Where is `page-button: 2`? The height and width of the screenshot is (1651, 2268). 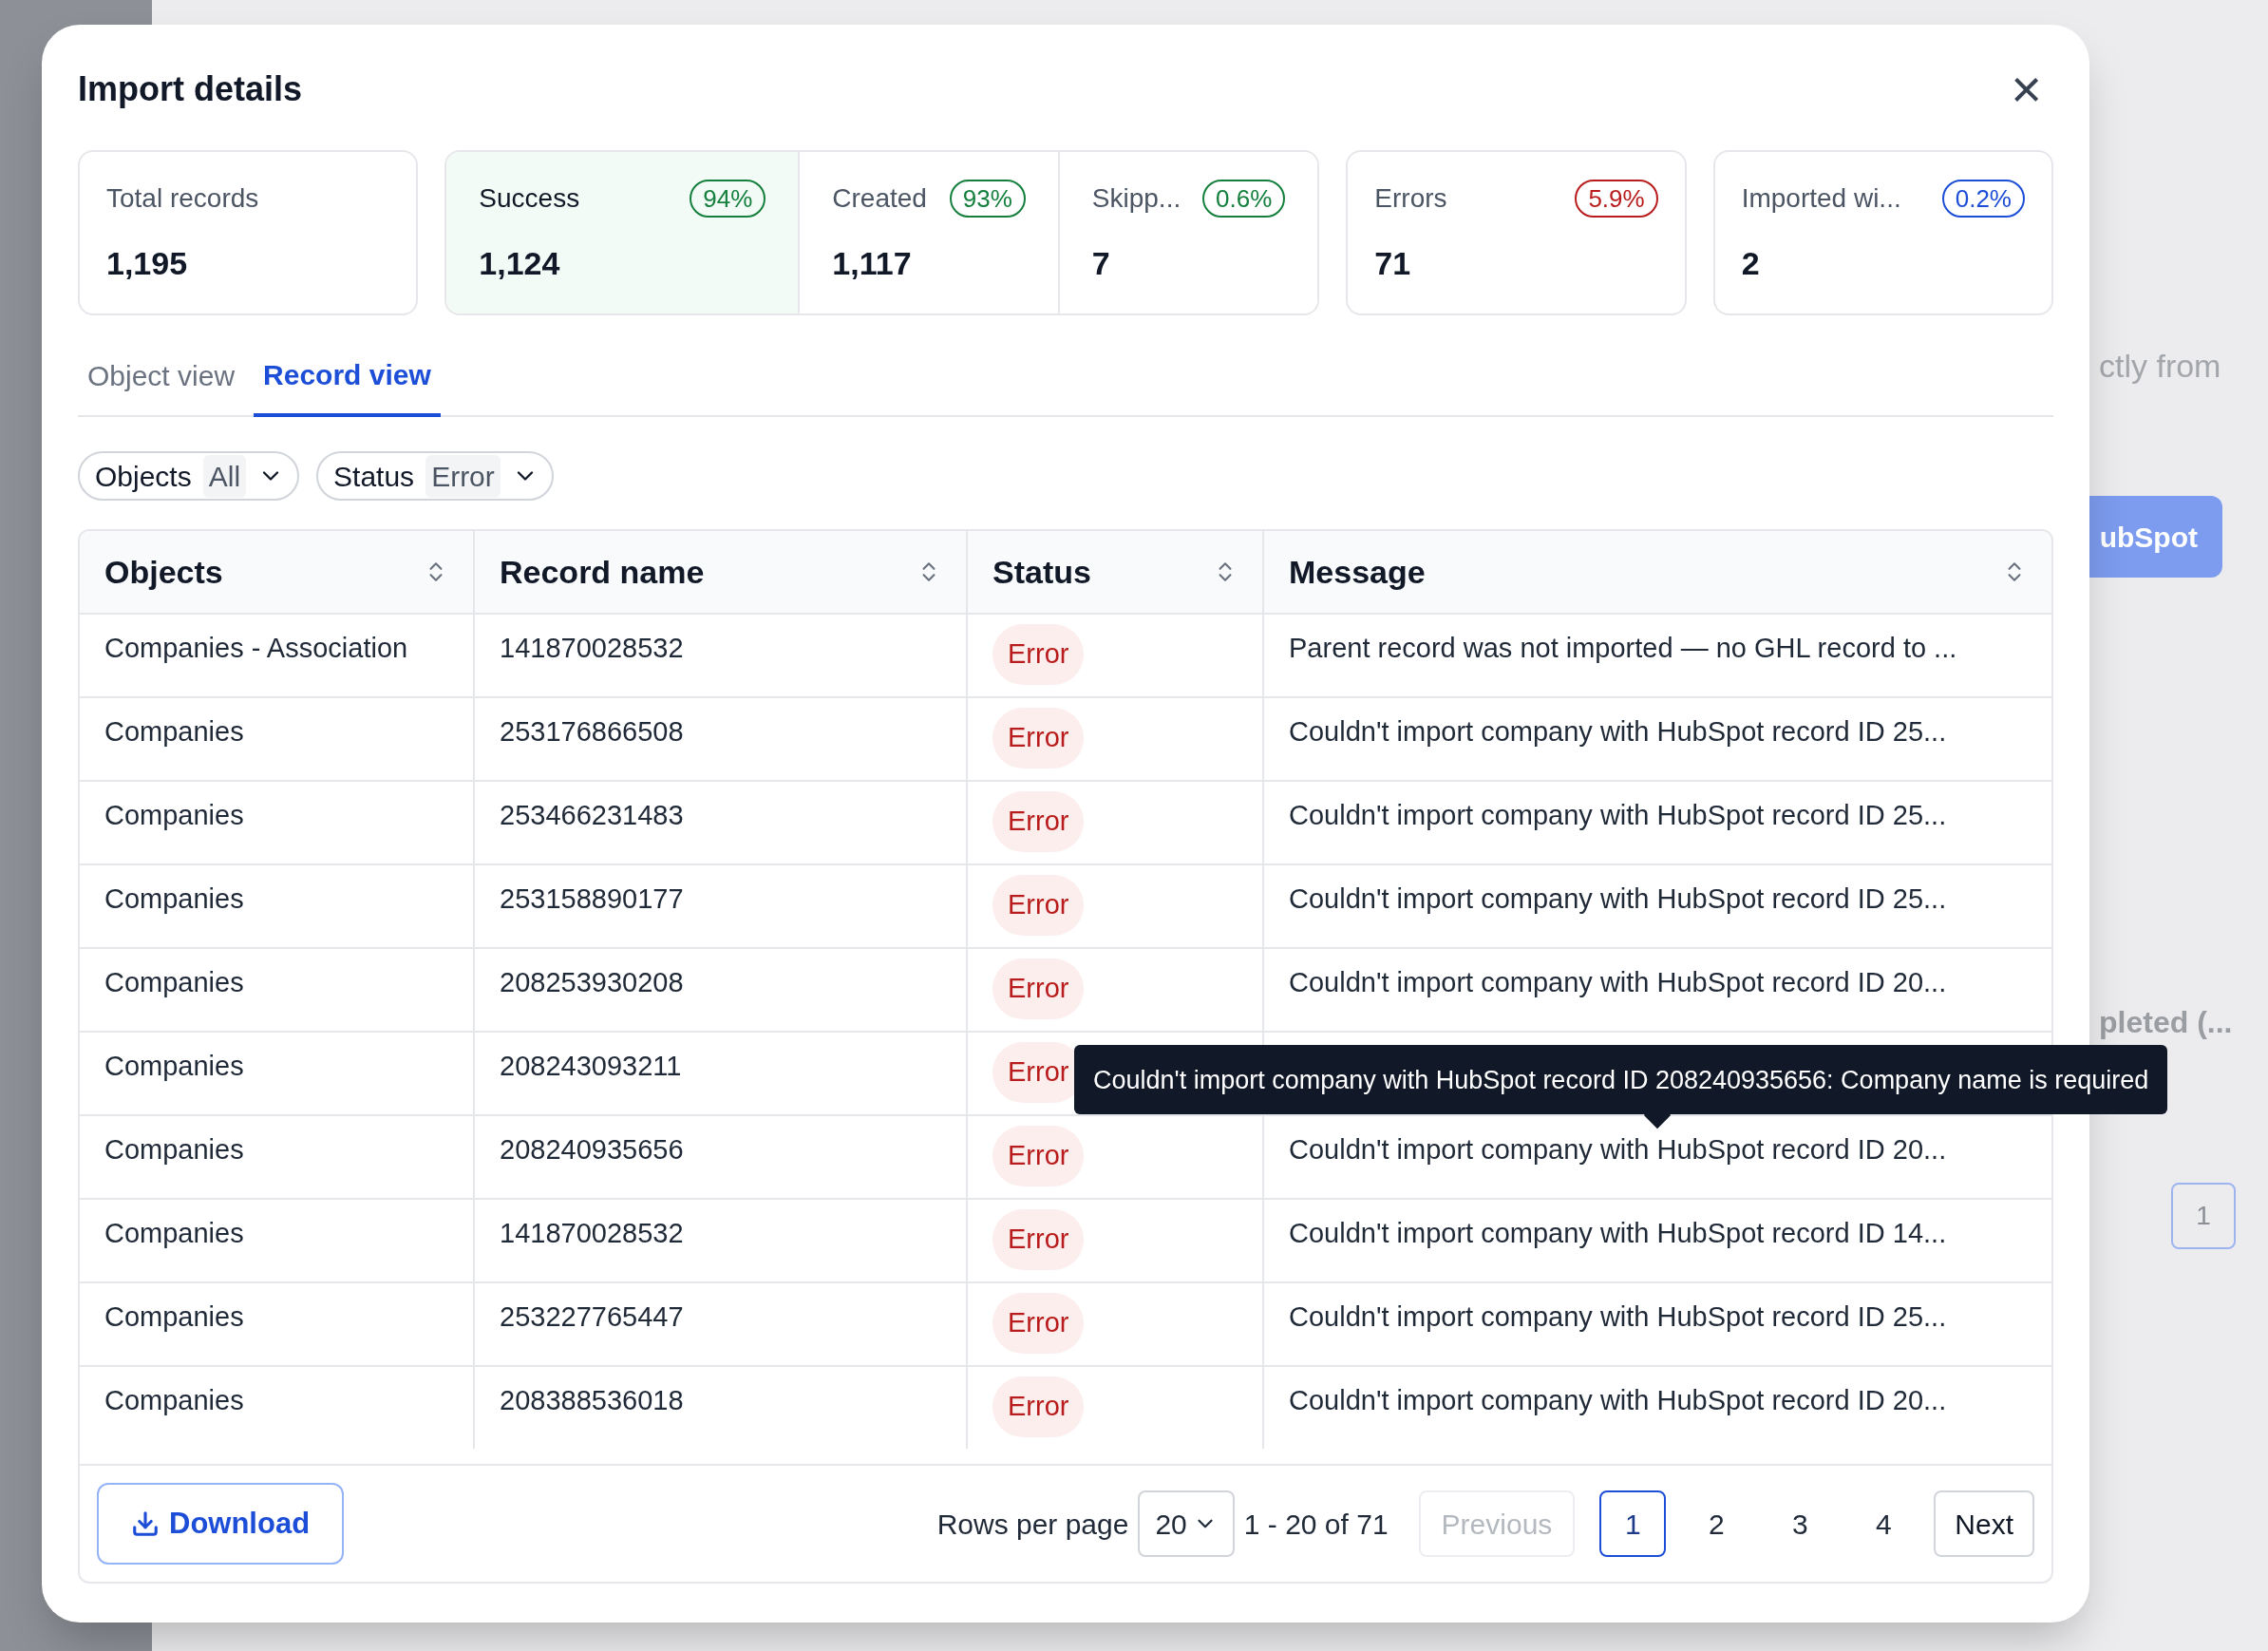
page-button: 2 is located at coordinates (1717, 1524).